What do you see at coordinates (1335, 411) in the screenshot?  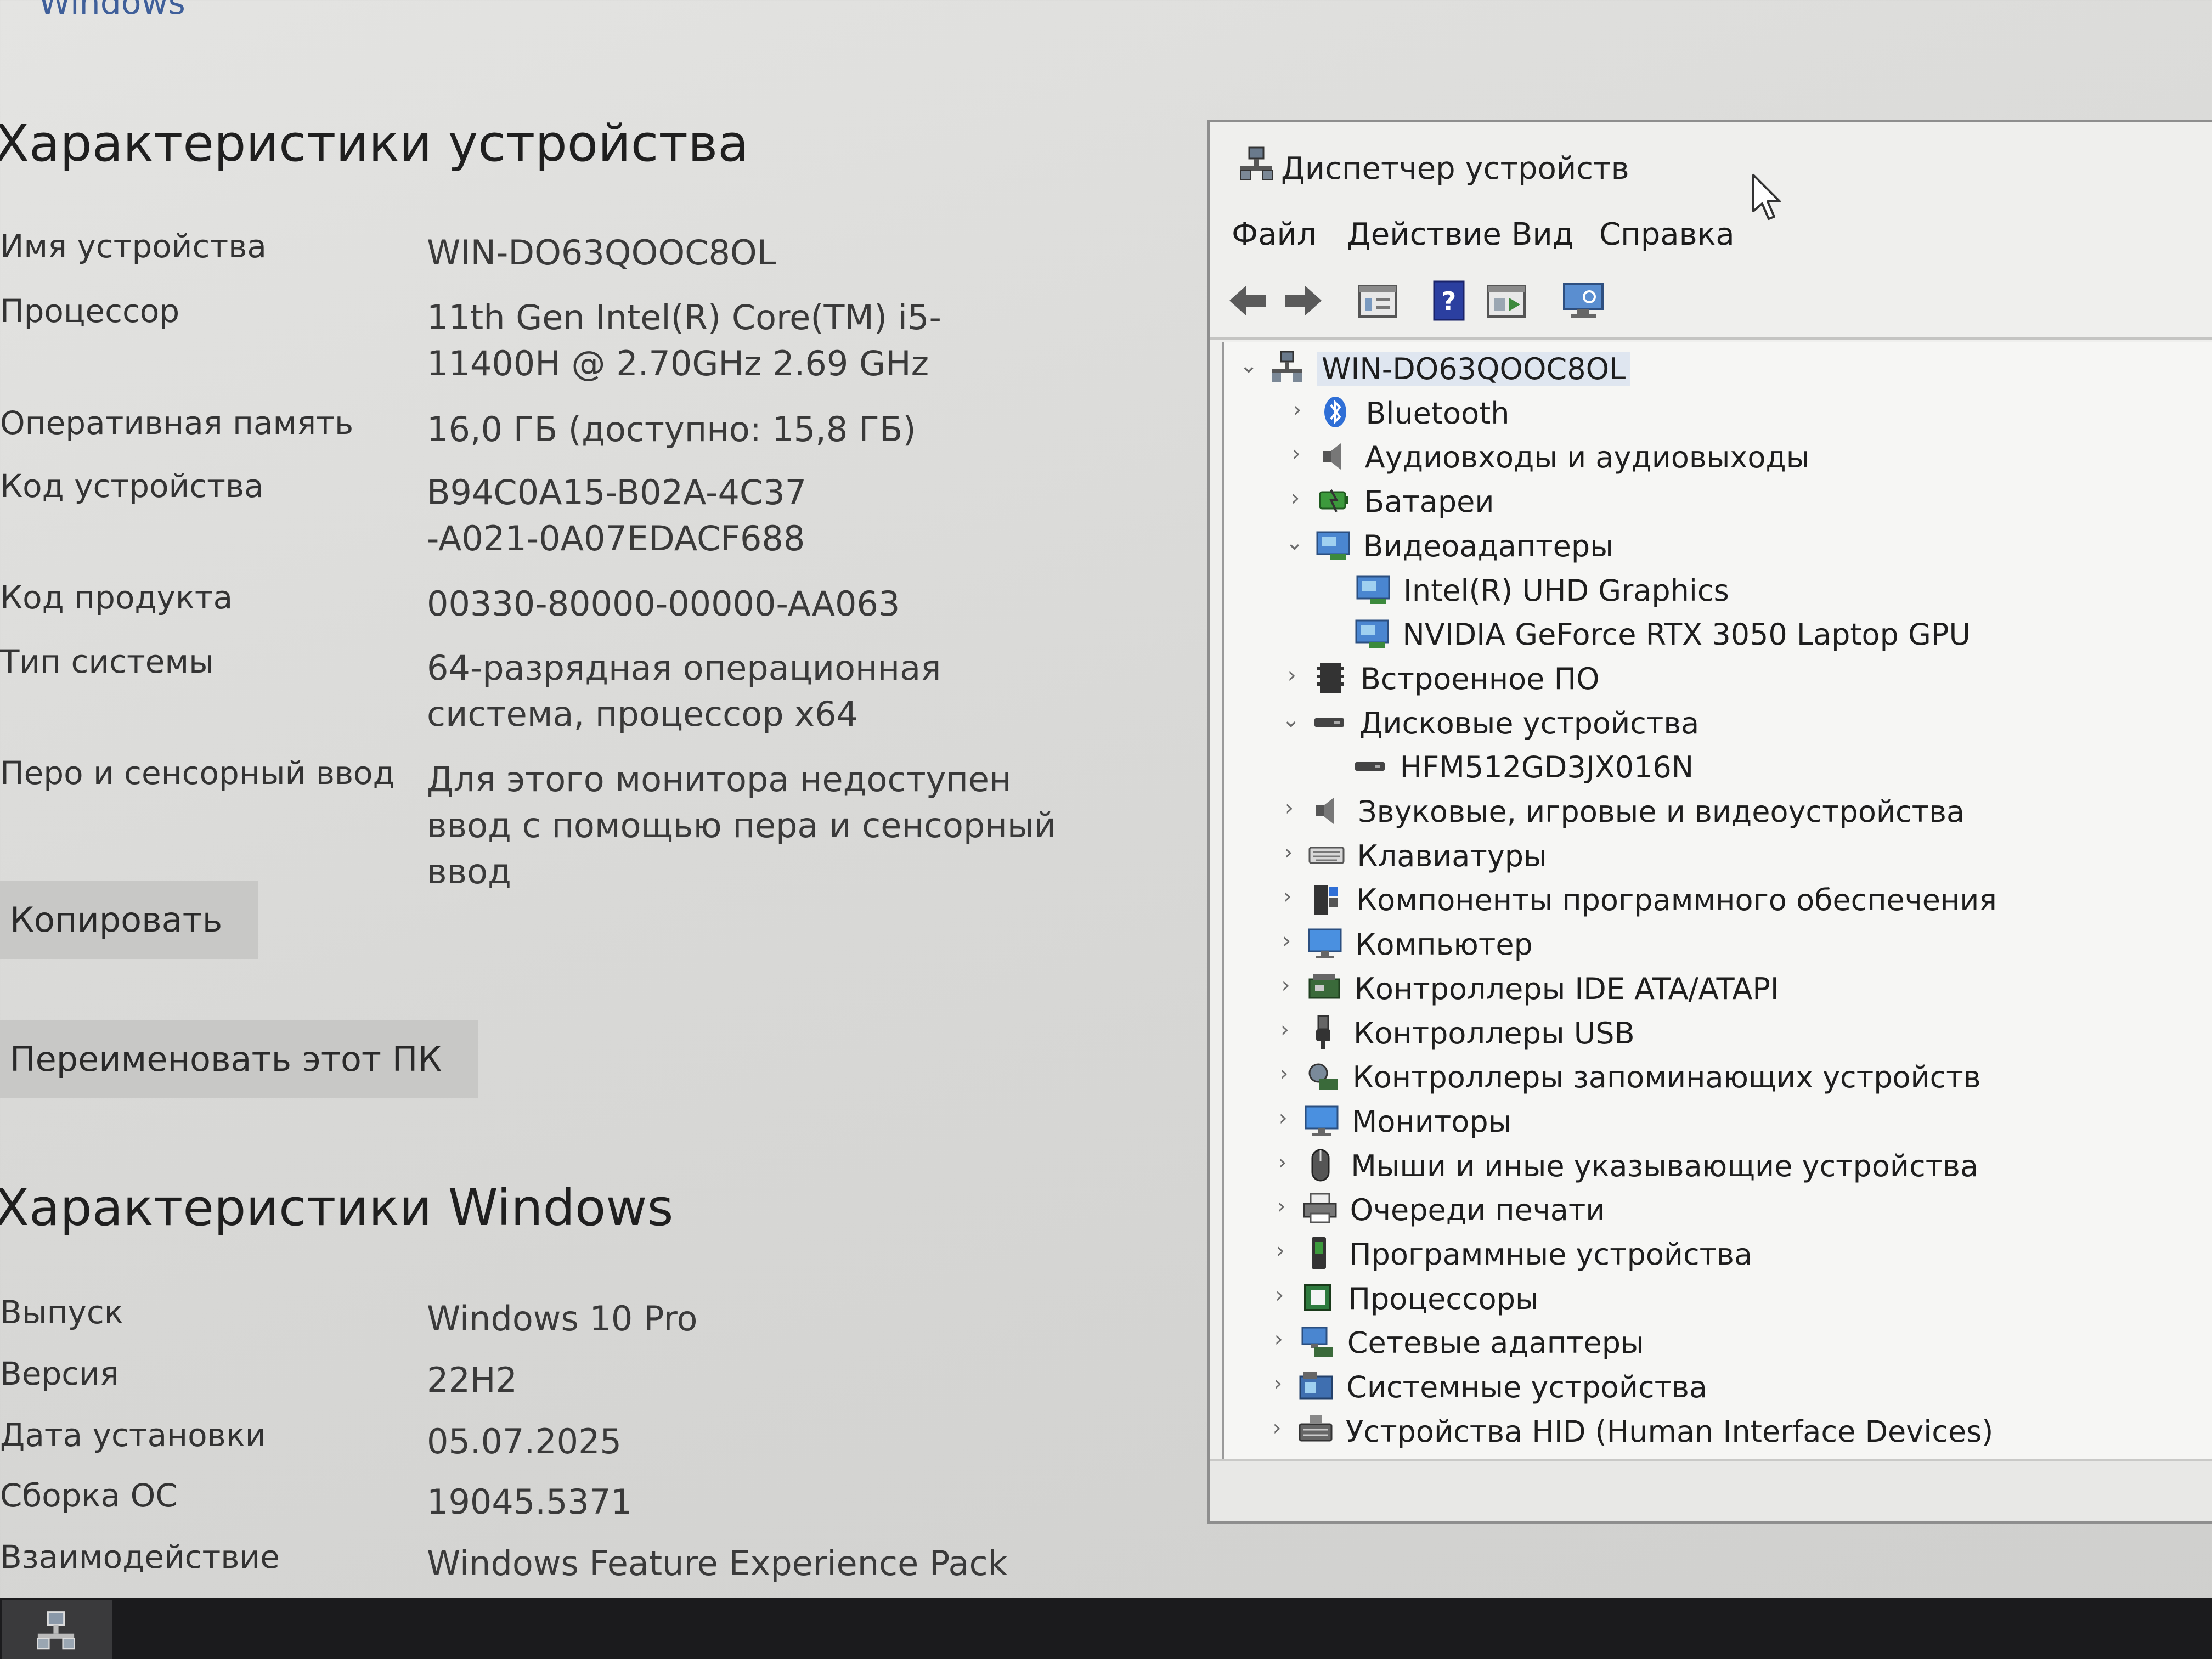 I see `bluetooth-icon` at bounding box center [1335, 411].